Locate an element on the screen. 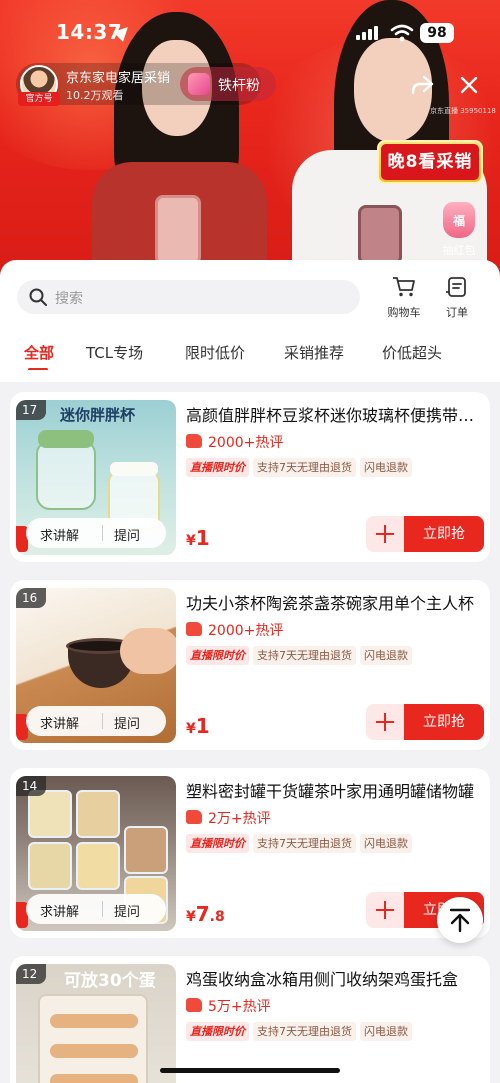  product-title: 功夫小茶杯陶瓷茶盏茶碗家用单个主人杯 is located at coordinates (336, 602).